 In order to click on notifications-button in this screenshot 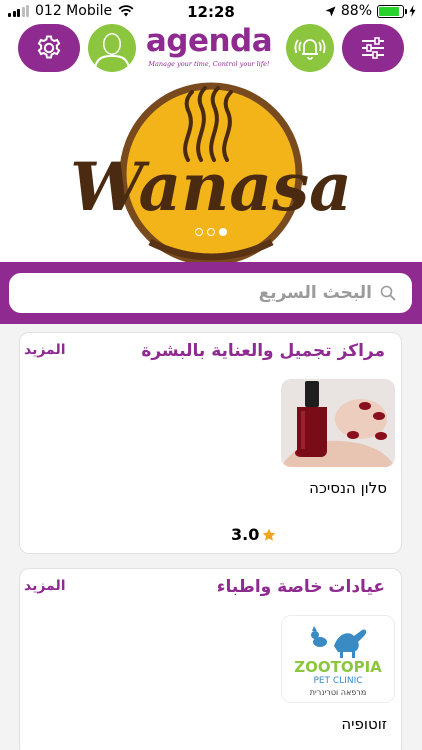, I will do `click(310, 48)`.